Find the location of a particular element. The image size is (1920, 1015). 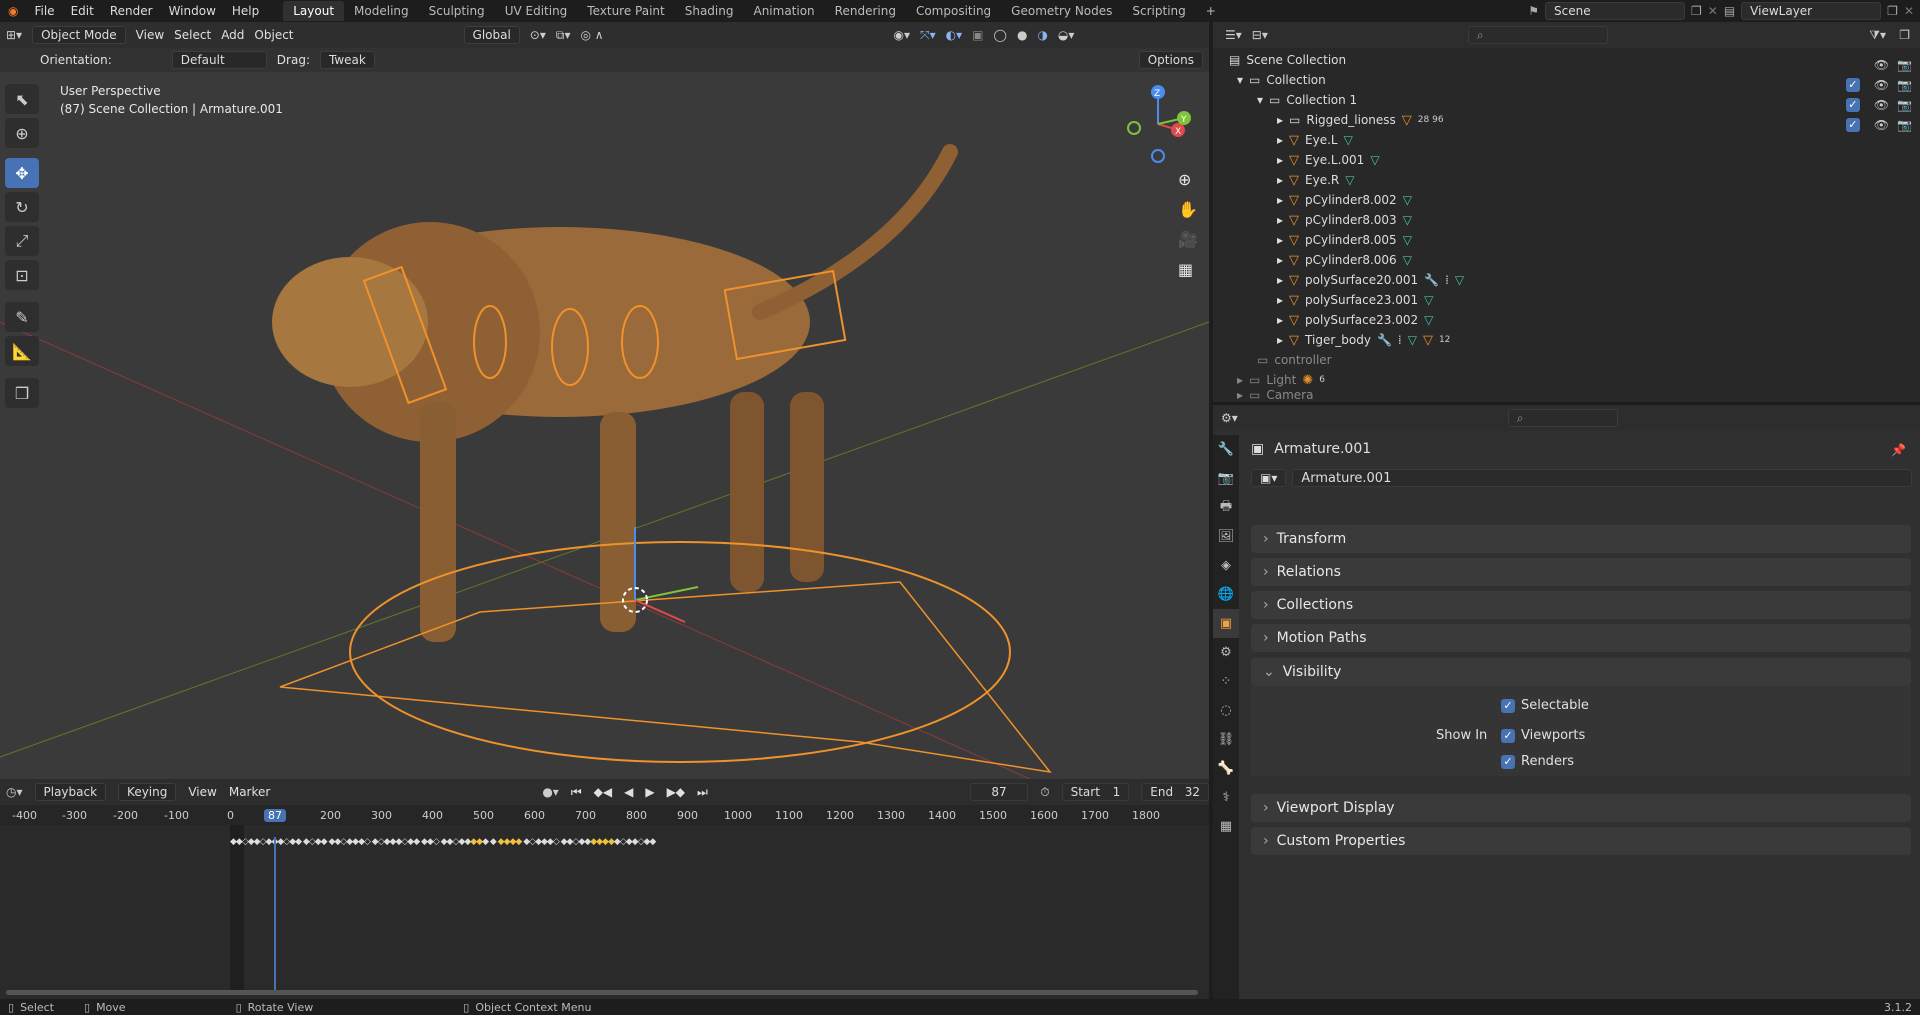

outliner-row-eye-l: ▸ ▽ Eye.L ▽ is located at coordinates (1315, 140).